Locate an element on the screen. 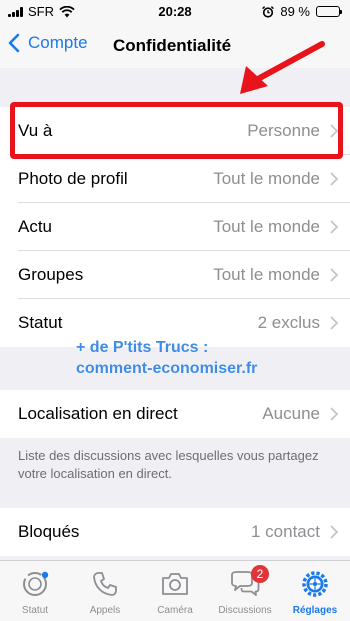  back-button: Compte is located at coordinates (48, 43).